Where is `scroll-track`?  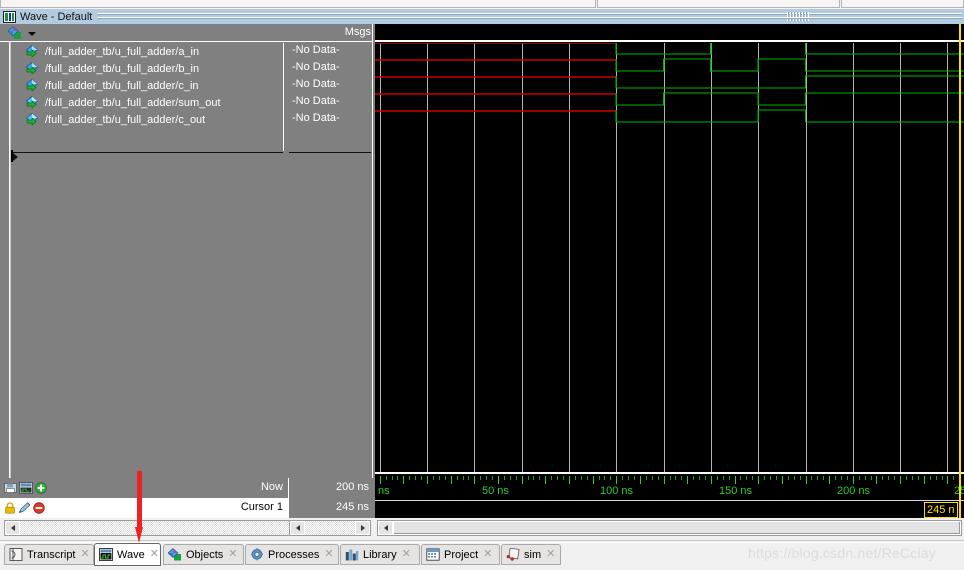 scroll-track is located at coordinates (330, 528).